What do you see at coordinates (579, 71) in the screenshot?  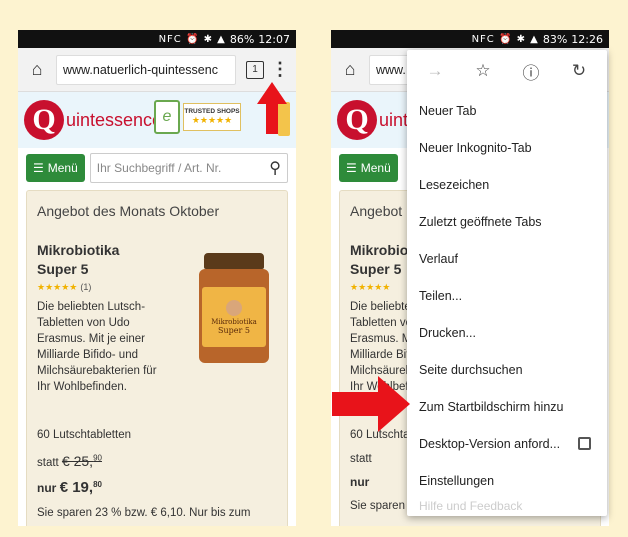 I see `reload-icon: ↻` at bounding box center [579, 71].